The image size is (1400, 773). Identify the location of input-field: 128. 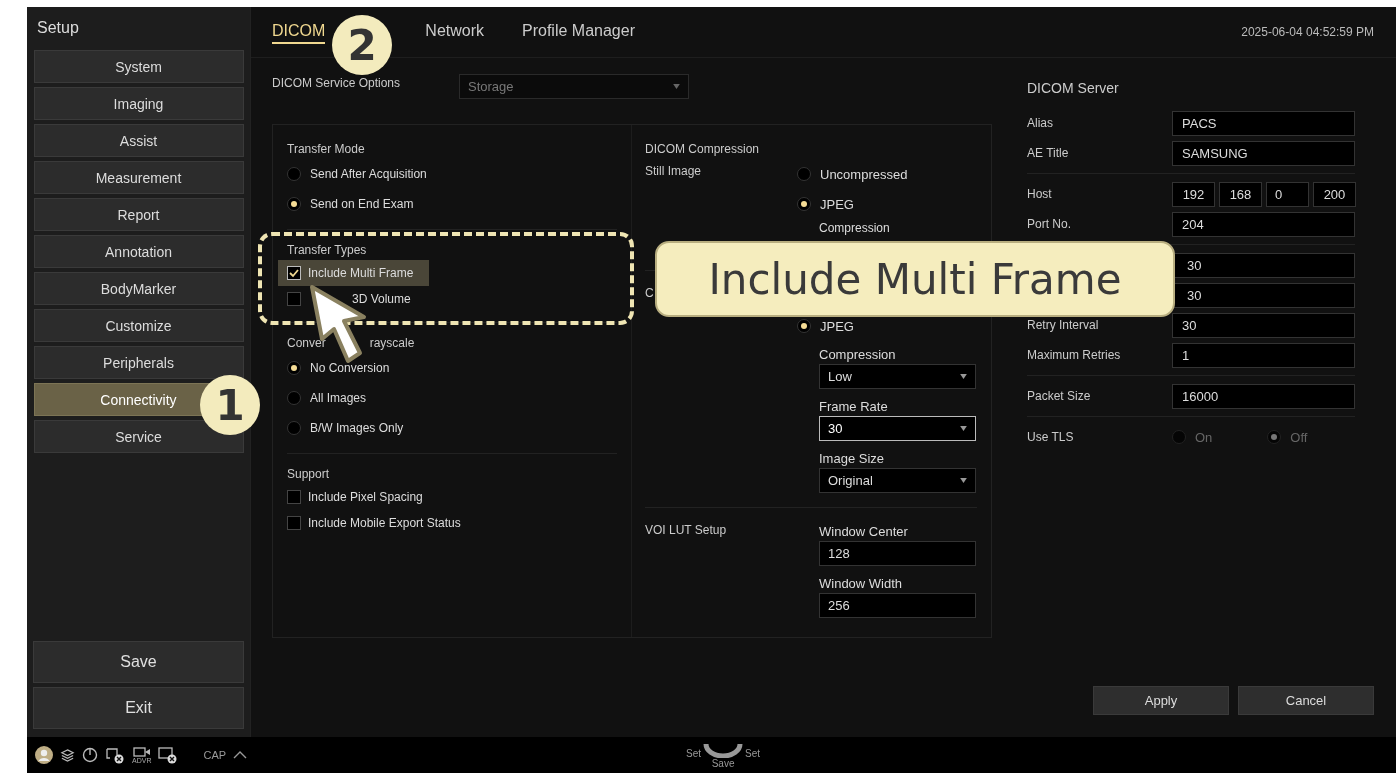
(897, 553).